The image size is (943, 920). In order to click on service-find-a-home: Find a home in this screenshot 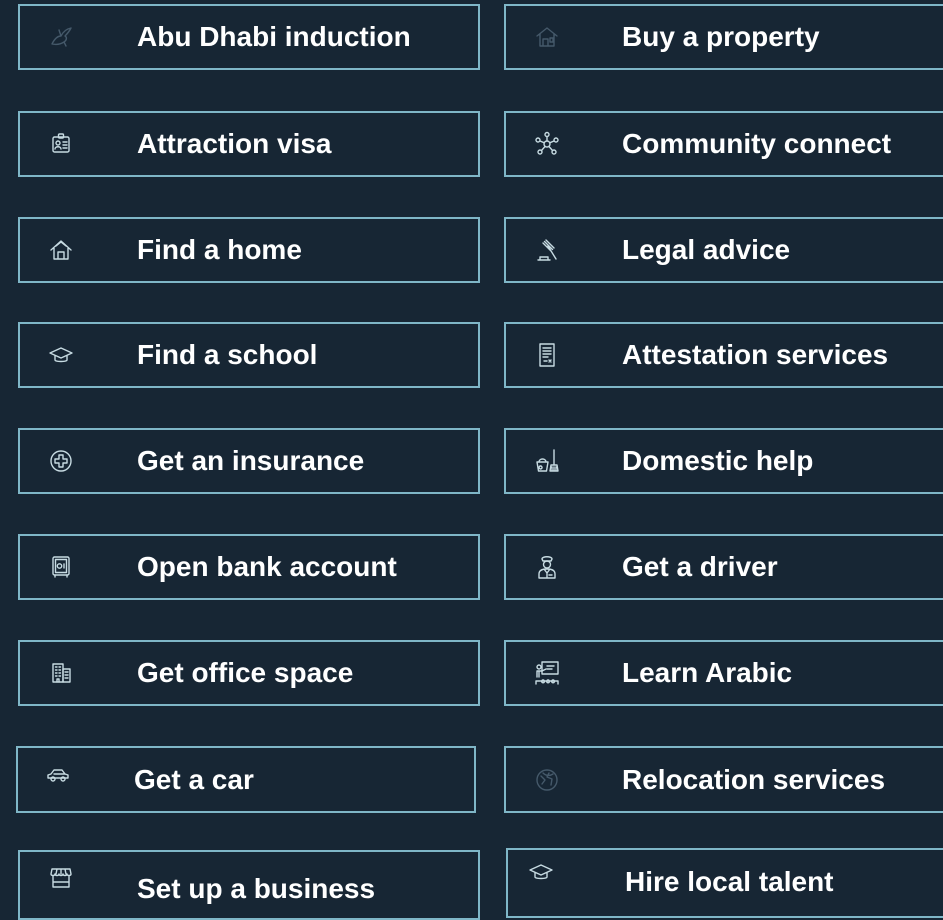, I will do `click(249, 250)`.